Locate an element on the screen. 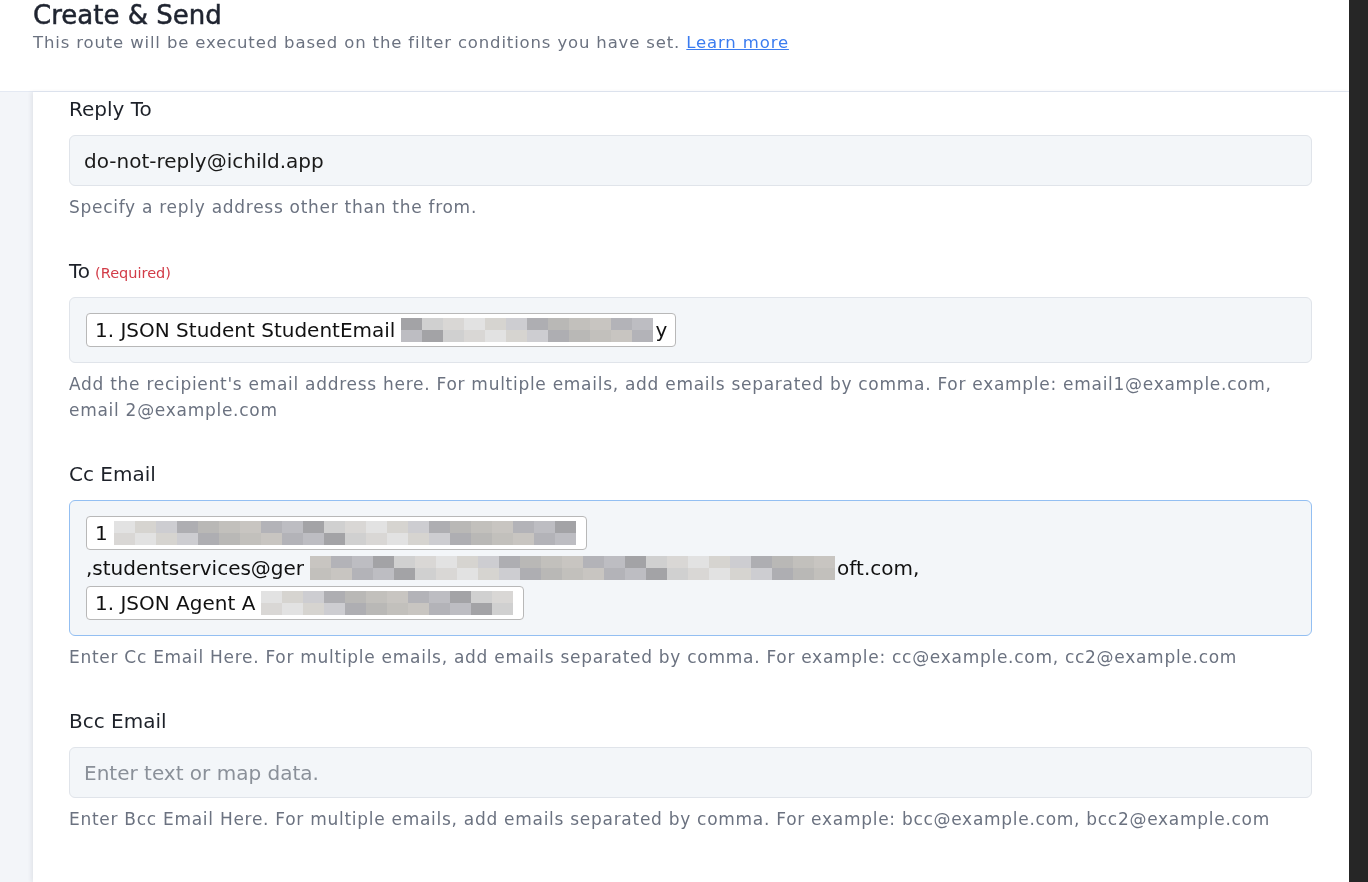 Image resolution: width=1368 pixels, height=882 pixels. variable-chip: 1 is located at coordinates (336, 533).